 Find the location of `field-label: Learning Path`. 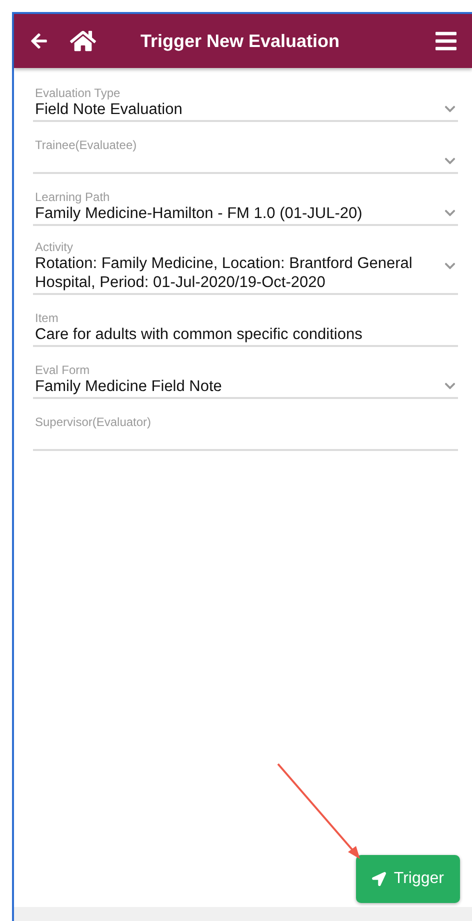

field-label: Learning Path is located at coordinates (73, 197).